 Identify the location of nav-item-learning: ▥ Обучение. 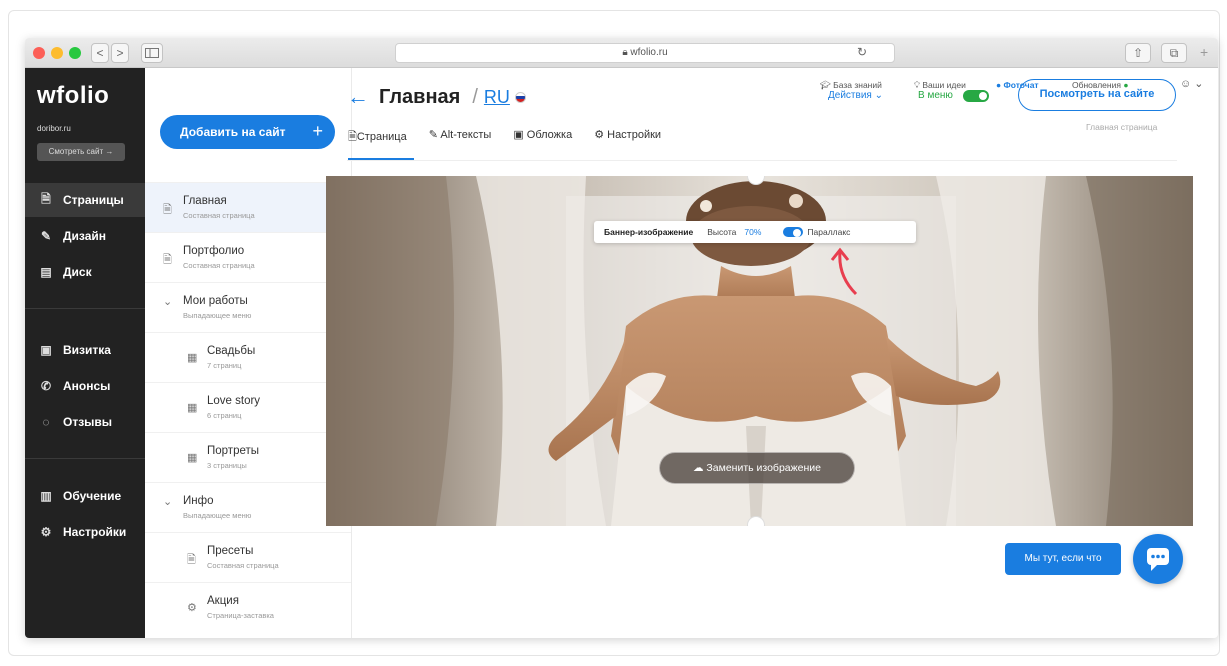
(85, 496).